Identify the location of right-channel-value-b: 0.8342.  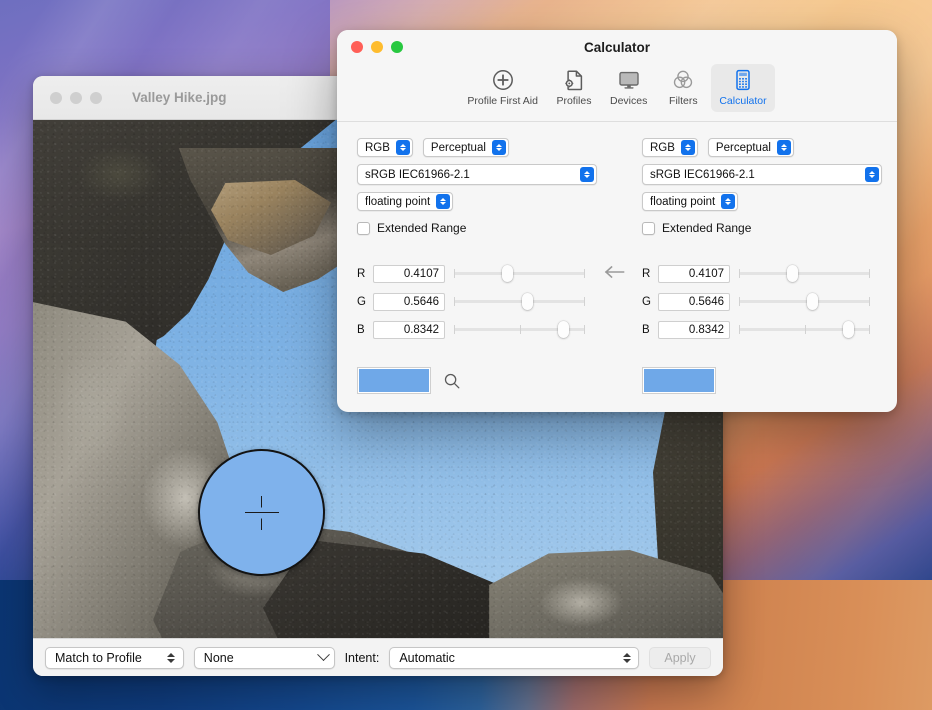
(694, 329).